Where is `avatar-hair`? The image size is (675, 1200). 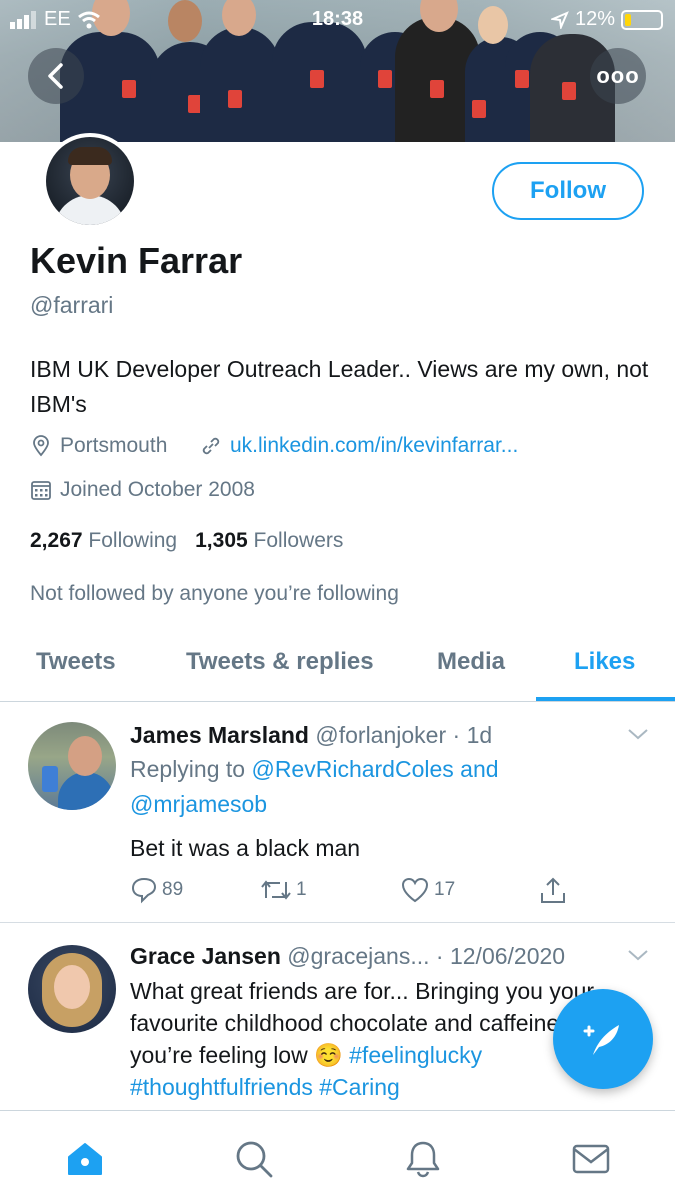
avatar-hair is located at coordinates (90, 156).